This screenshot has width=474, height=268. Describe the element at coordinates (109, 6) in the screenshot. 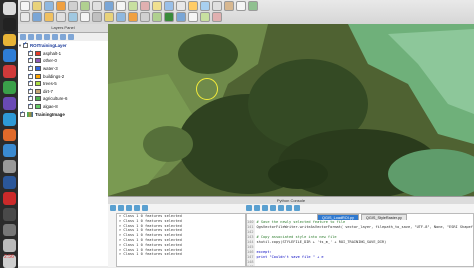

I see `zoom-full-icon` at that location.